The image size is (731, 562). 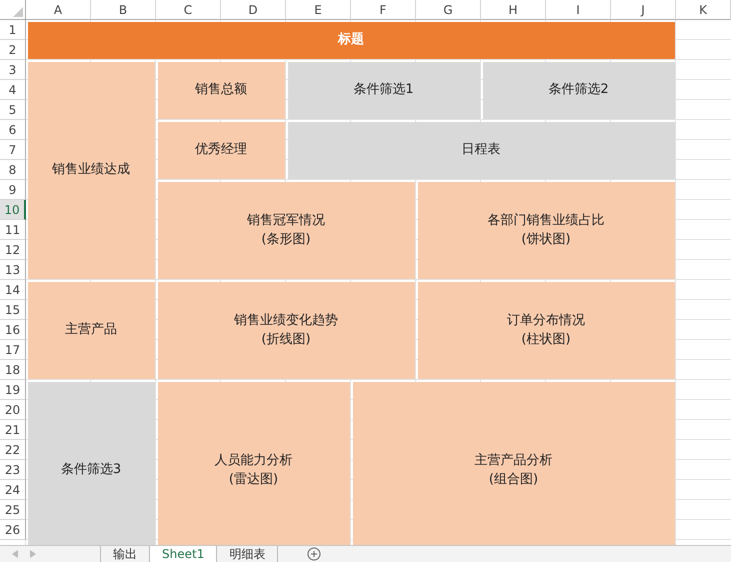 What do you see at coordinates (286, 340) in the screenshot?
I see `panel-subtitle: (折线图)` at bounding box center [286, 340].